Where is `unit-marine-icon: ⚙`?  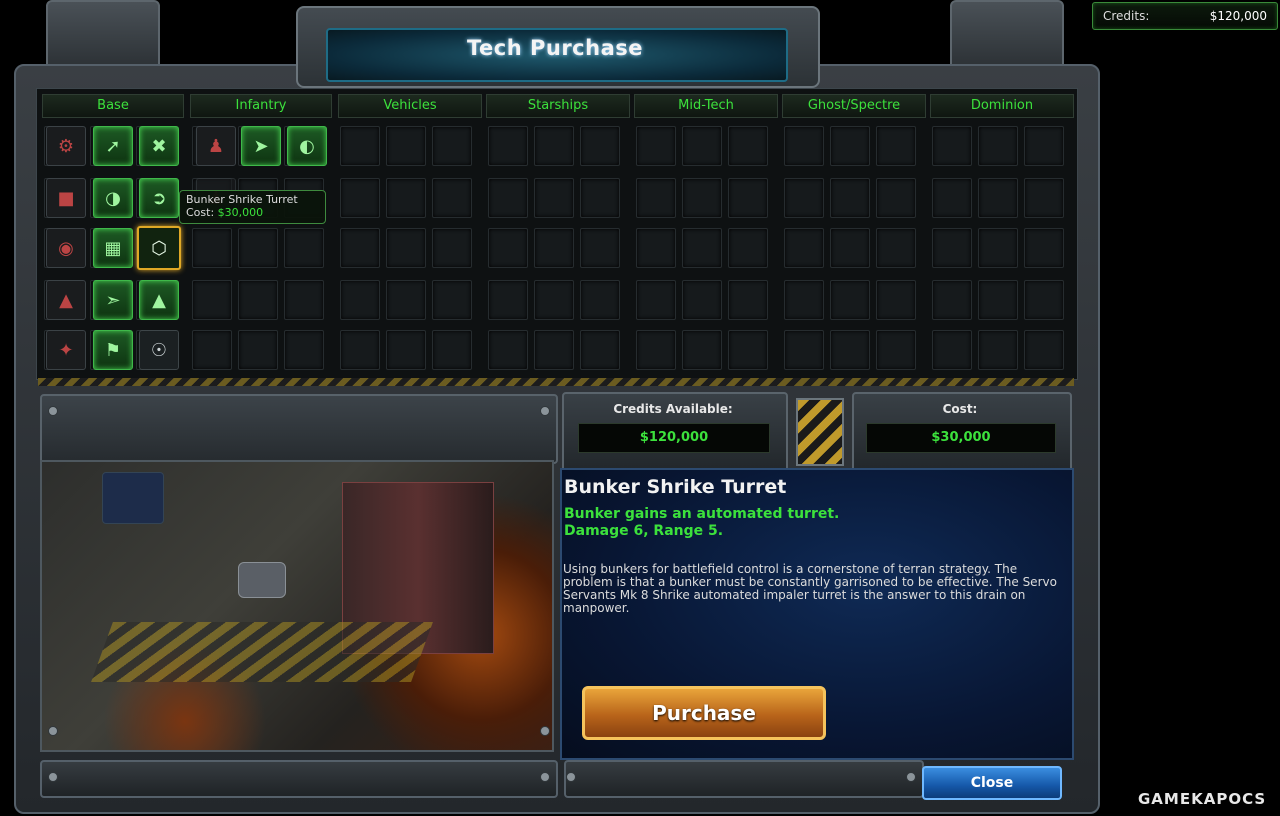
unit-marine-icon: ⚙ is located at coordinates (66, 146).